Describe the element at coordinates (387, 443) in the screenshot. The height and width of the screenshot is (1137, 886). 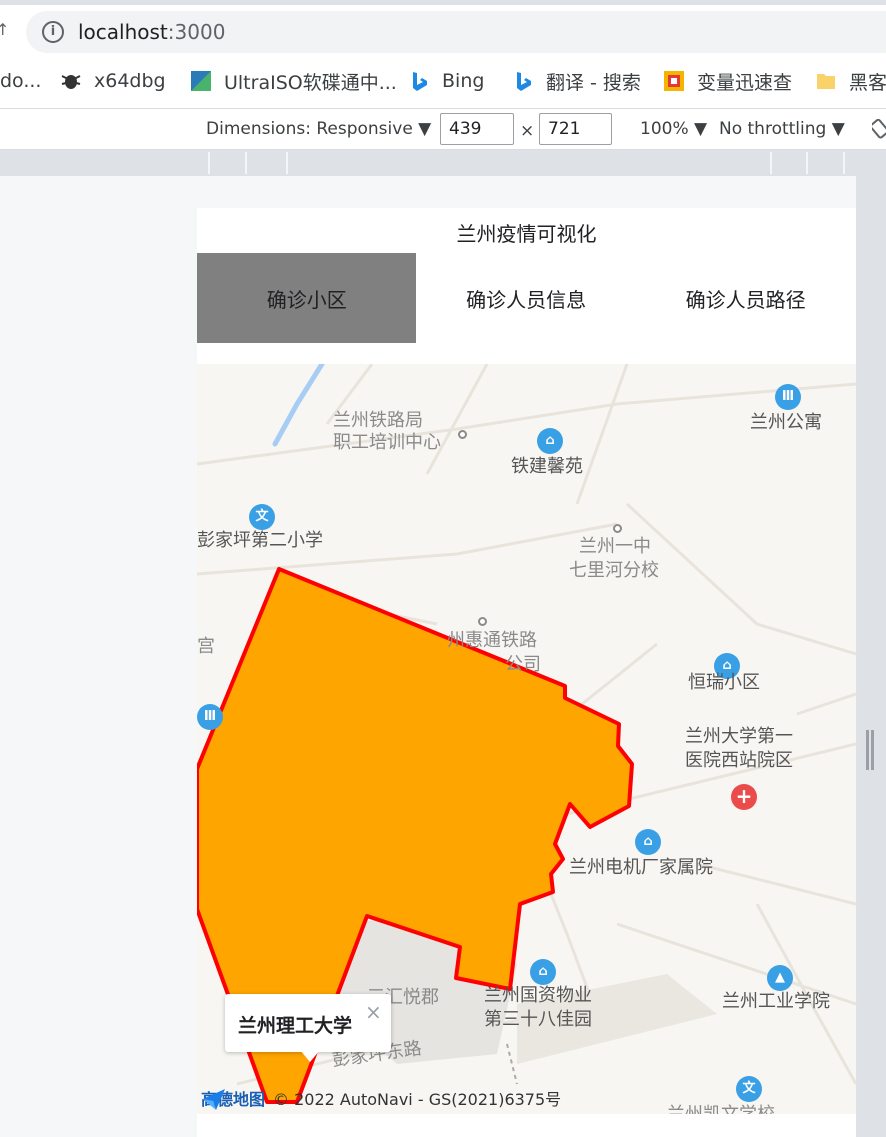
I see `map-poi: 职工培训中心` at that location.